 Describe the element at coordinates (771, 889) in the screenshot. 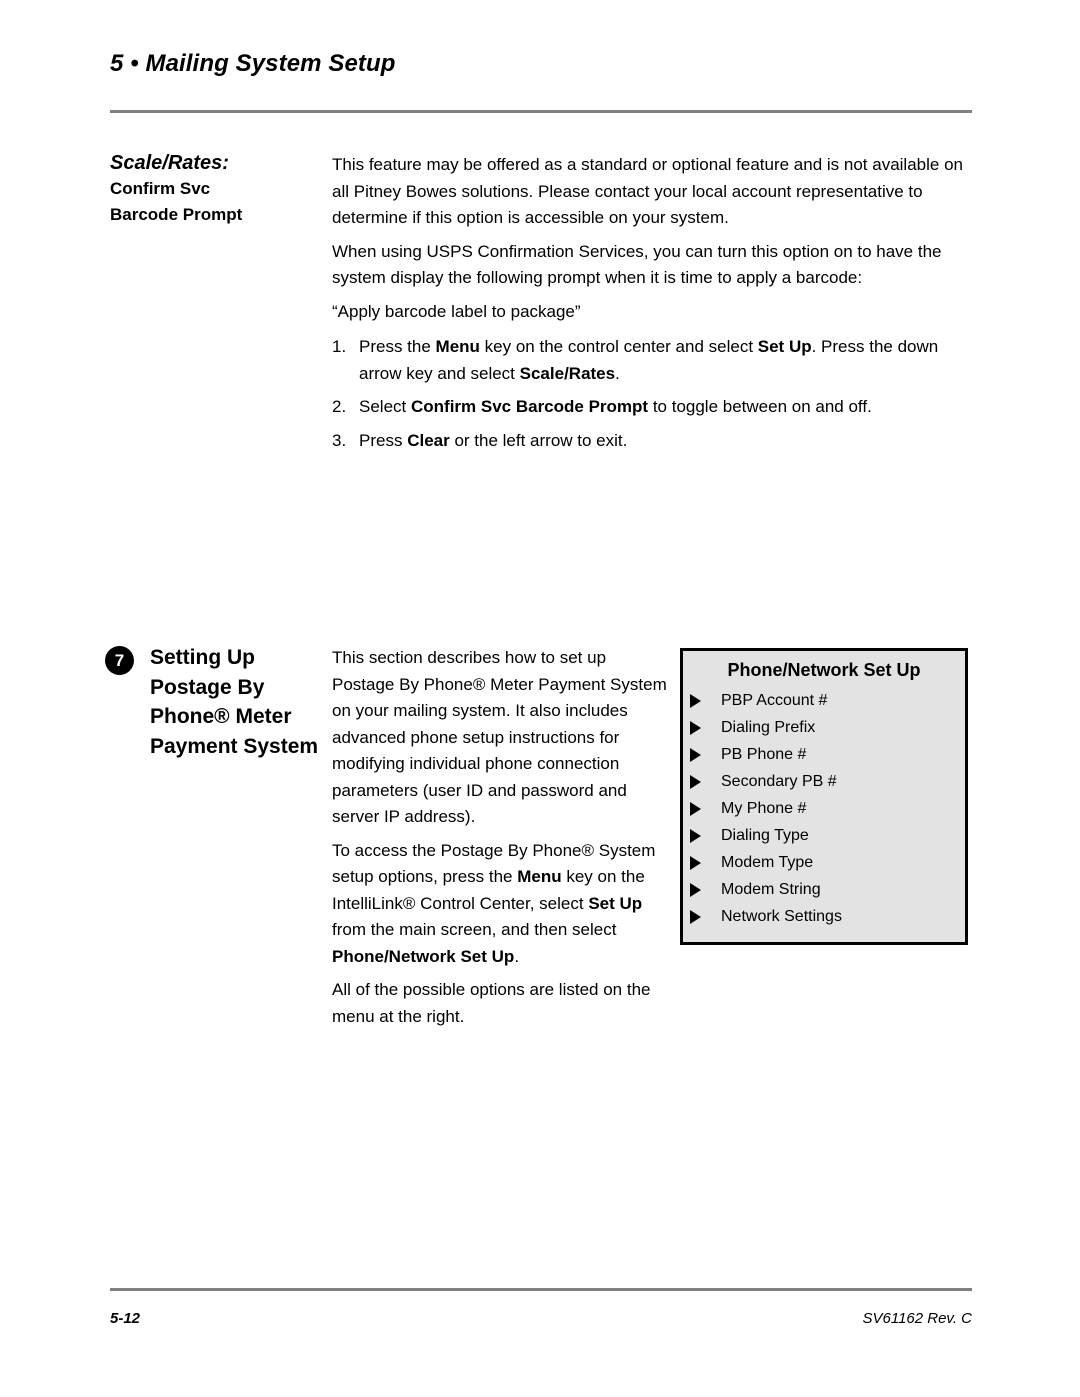

I see `menu-item-label: Modem String` at that location.